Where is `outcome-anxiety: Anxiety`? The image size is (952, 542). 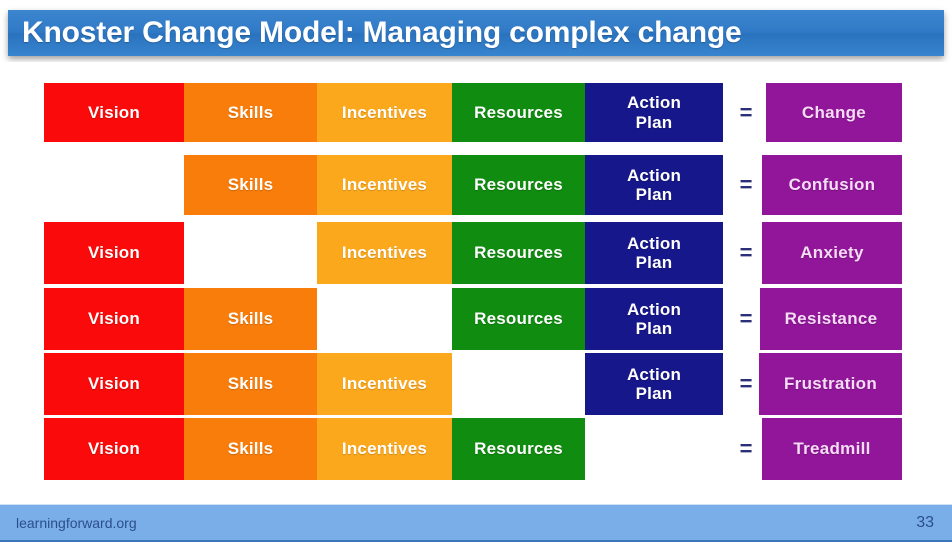
outcome-anxiety: Anxiety is located at coordinates (832, 253).